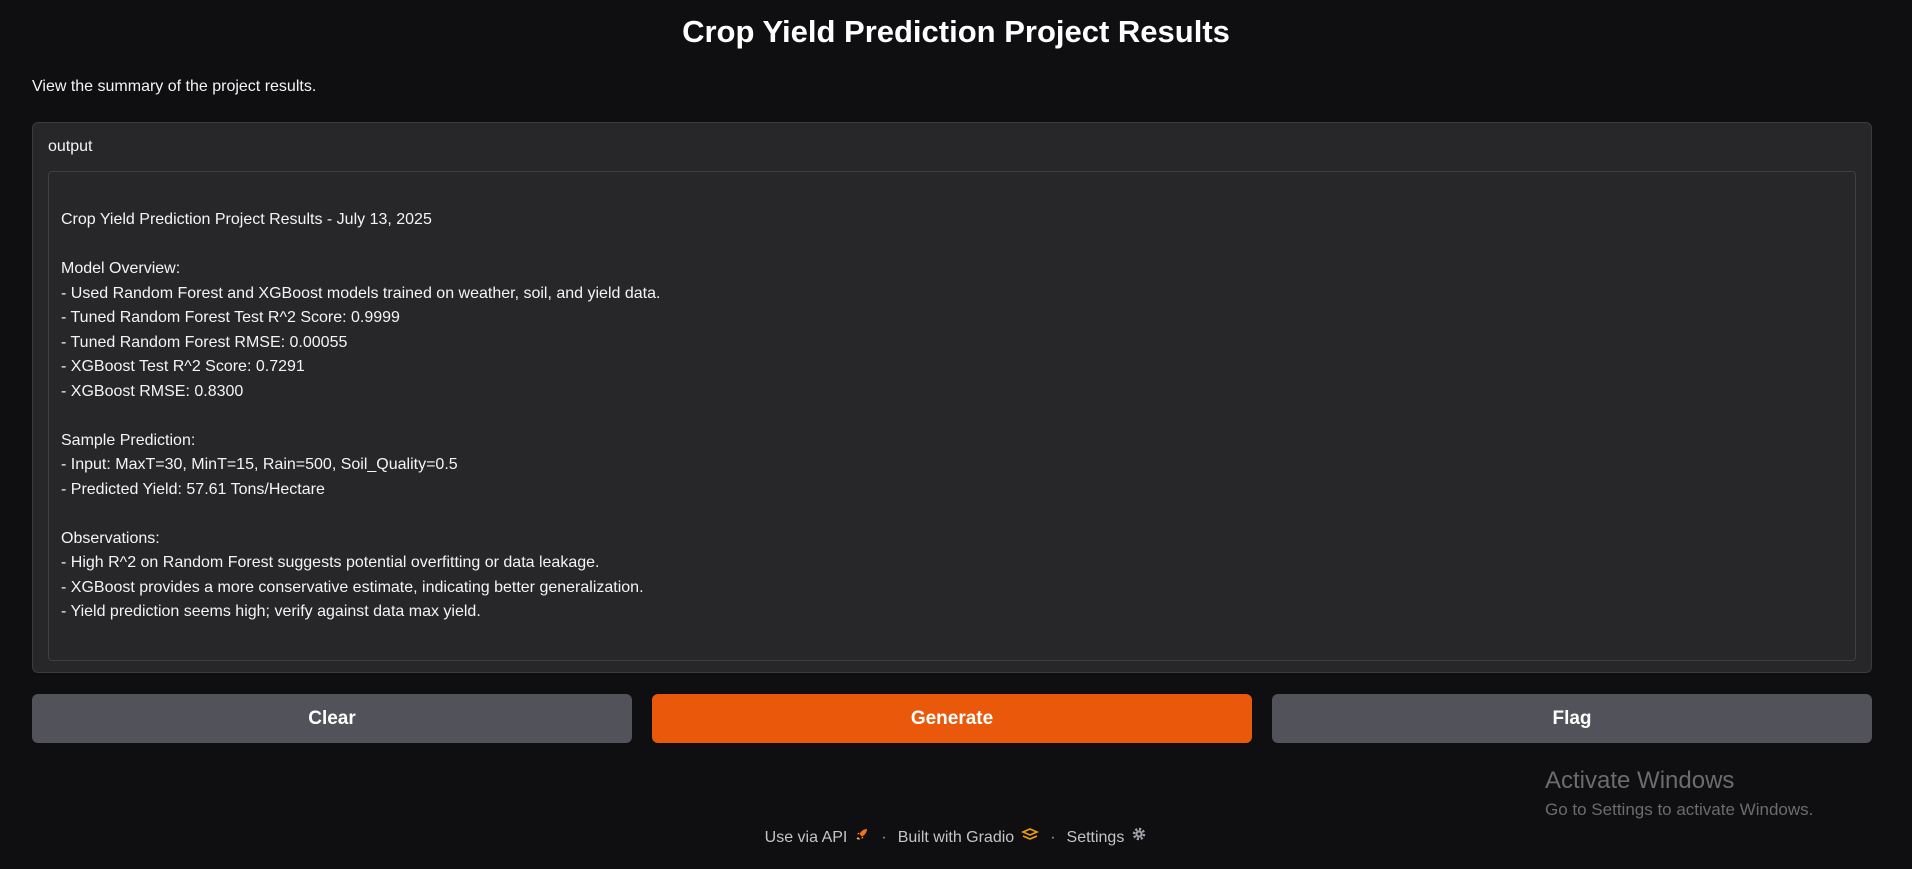 This screenshot has width=1912, height=869. I want to click on gradio-logo-icon, so click(1030, 838).